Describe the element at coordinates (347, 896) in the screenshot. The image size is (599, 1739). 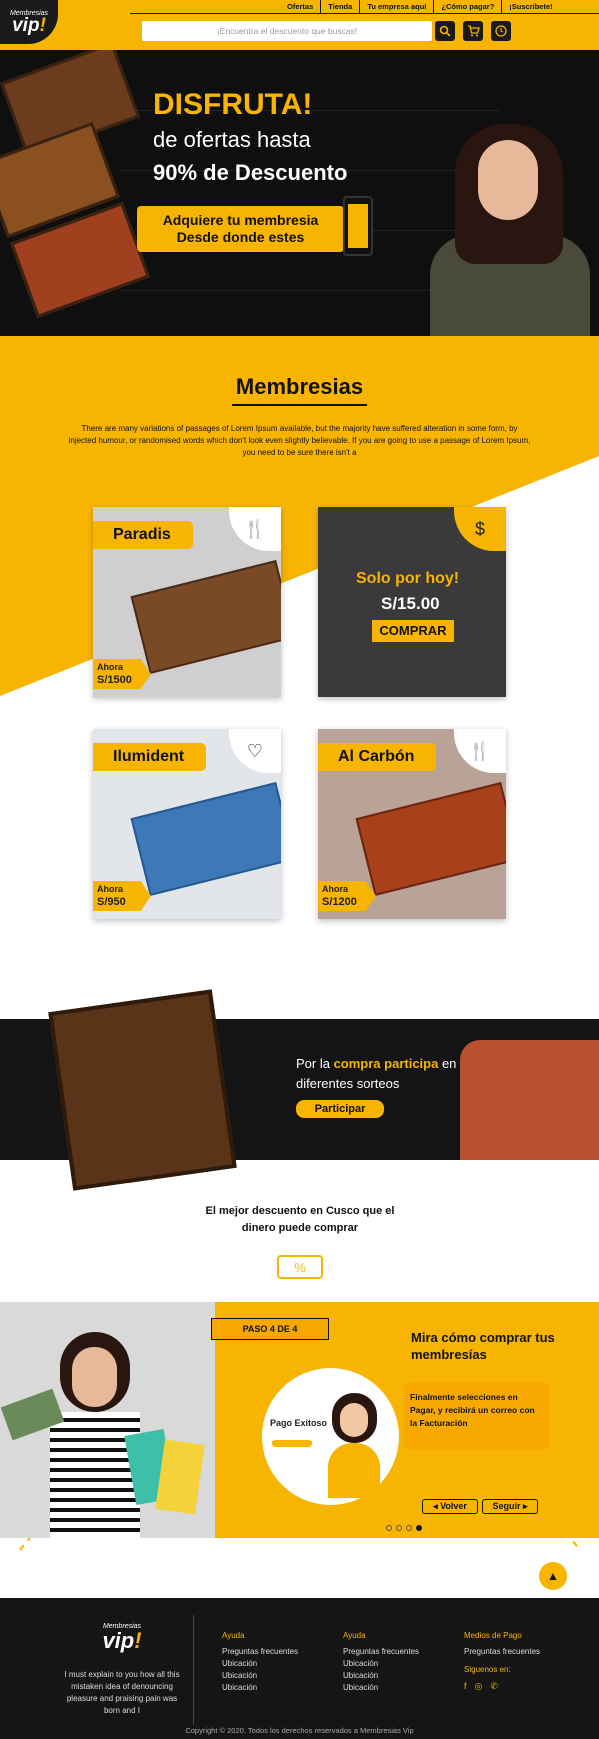
I see `card-price: Ahora S/1200` at that location.